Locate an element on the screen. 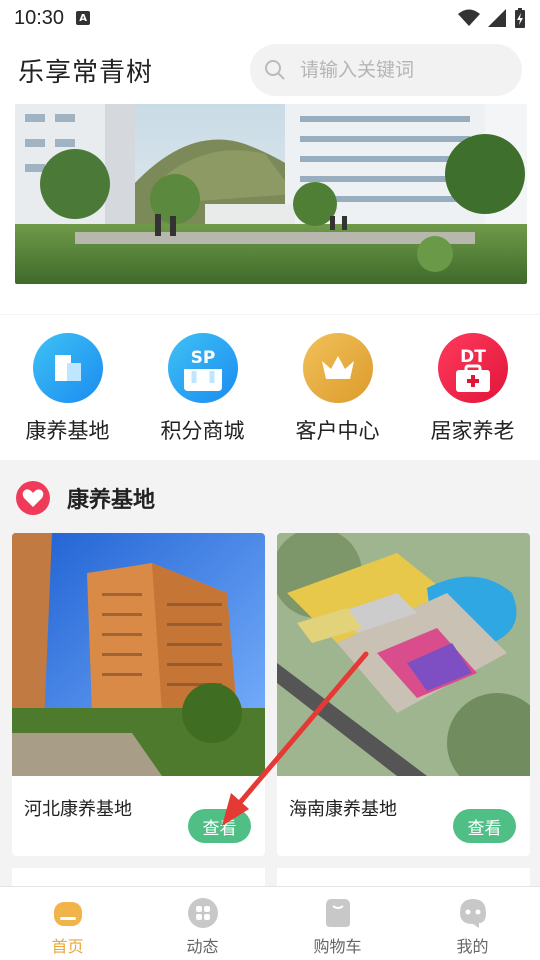 This screenshot has width=540, height=960. bag-icon is located at coordinates (337, 913).